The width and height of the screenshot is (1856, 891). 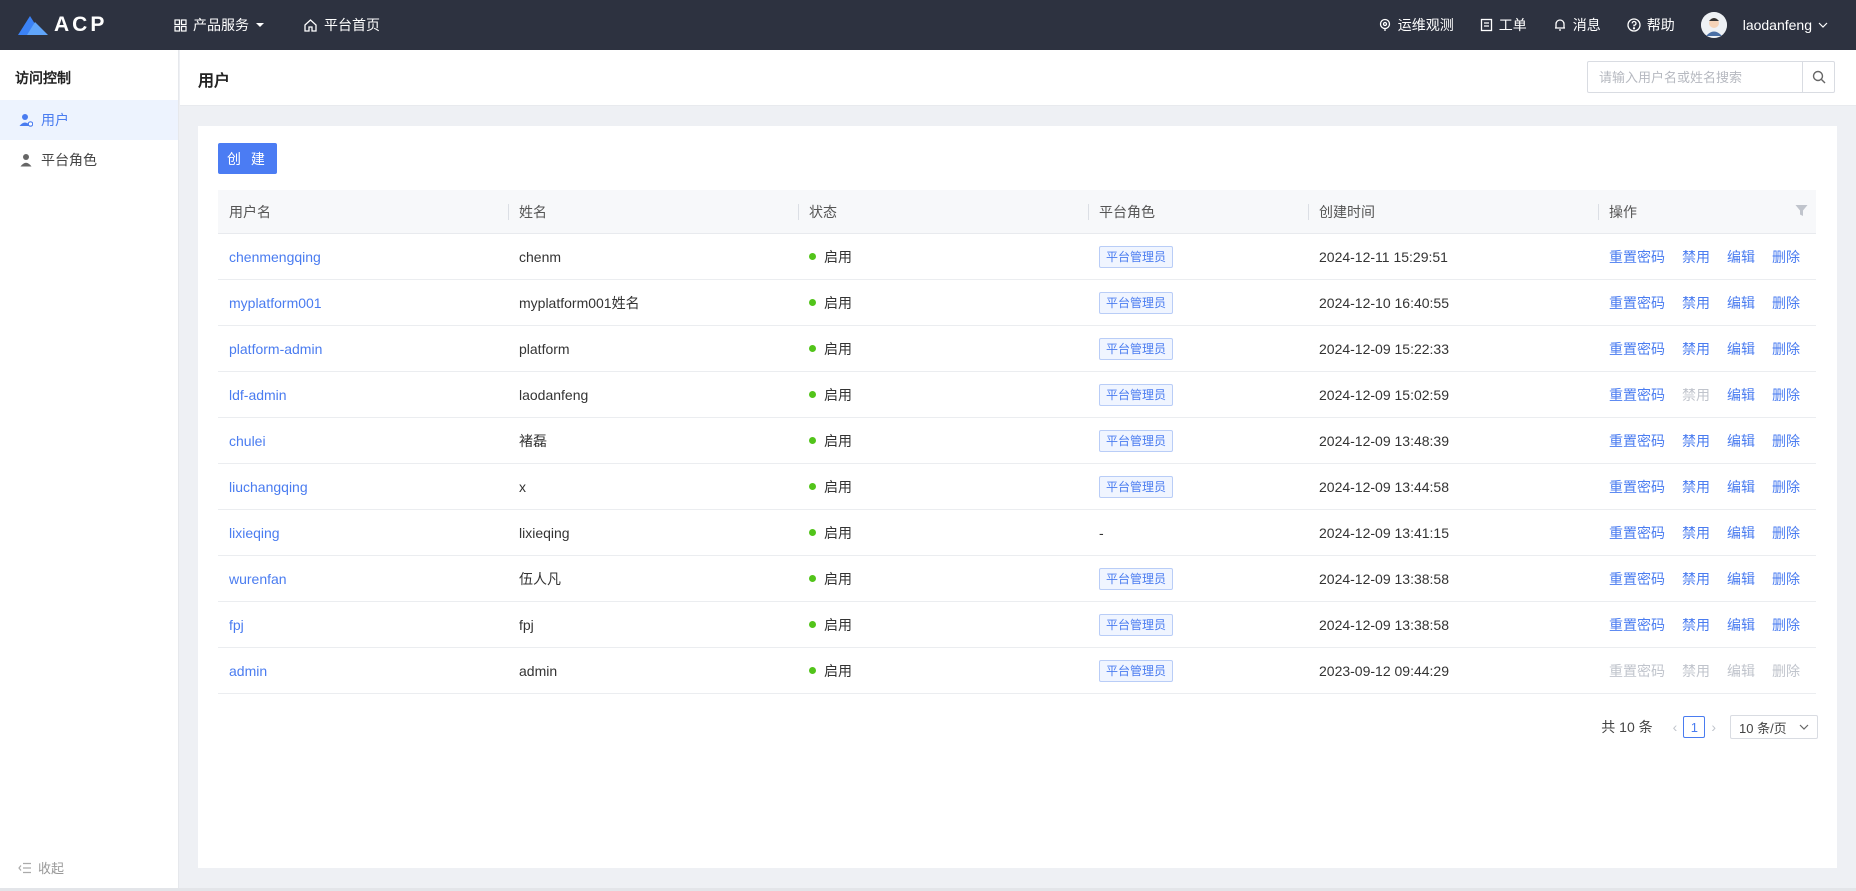 What do you see at coordinates (1774, 727) in the screenshot?
I see `page-size-select: 10 条/页` at bounding box center [1774, 727].